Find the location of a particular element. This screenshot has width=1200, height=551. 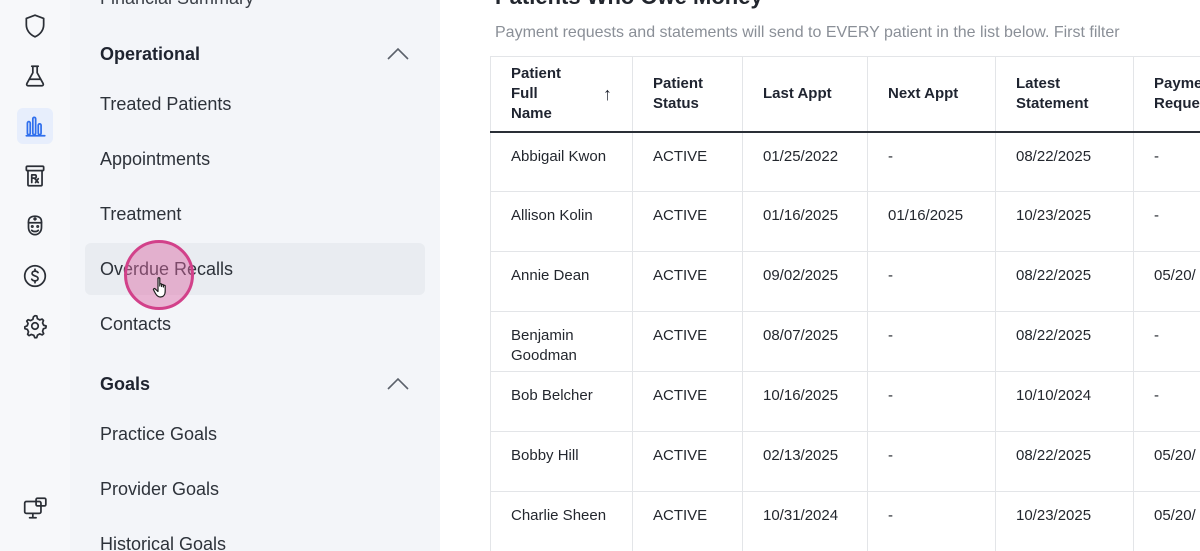

section-goals-header: Goals is located at coordinates (255, 384).